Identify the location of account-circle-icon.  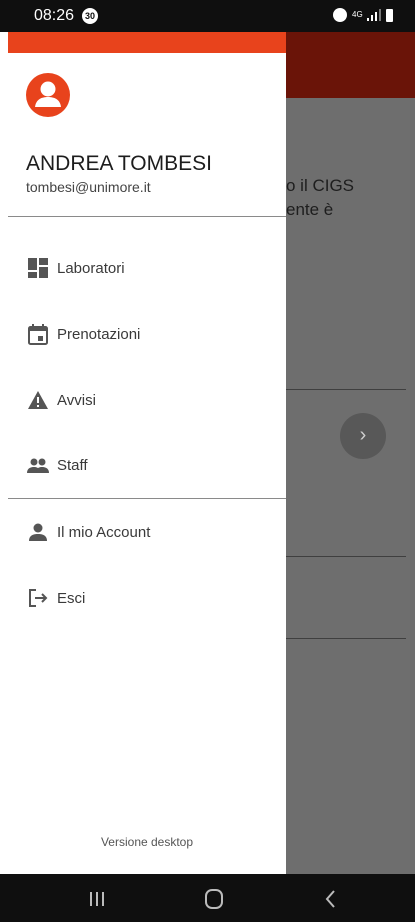
(48, 95).